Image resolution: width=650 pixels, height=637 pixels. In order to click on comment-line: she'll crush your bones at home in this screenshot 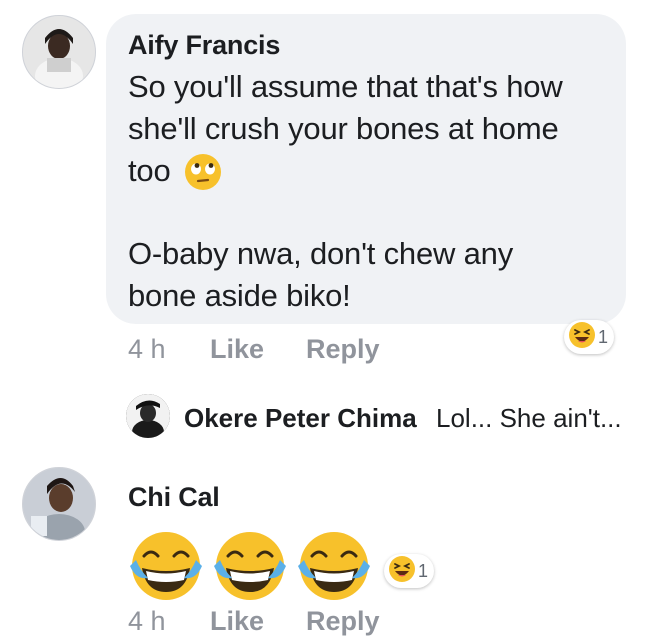, I will do `click(343, 128)`.